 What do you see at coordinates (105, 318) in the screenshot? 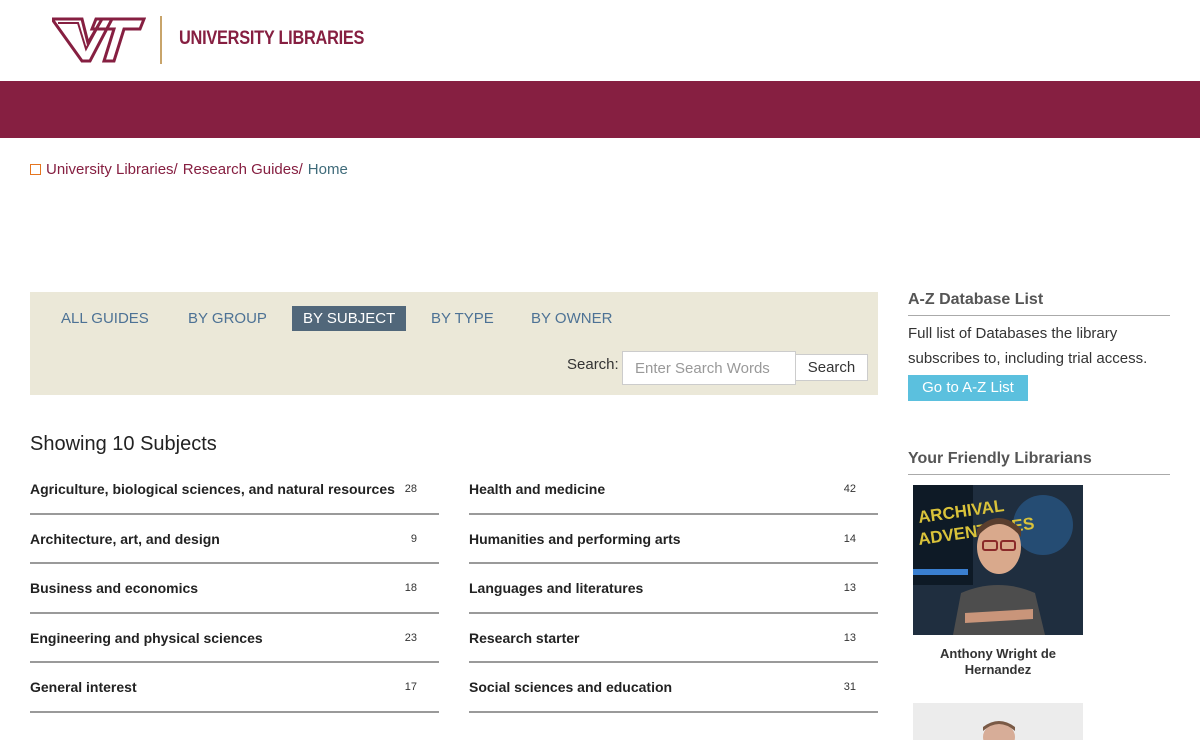
I see `tab-all-guides: ALL GUIDES` at bounding box center [105, 318].